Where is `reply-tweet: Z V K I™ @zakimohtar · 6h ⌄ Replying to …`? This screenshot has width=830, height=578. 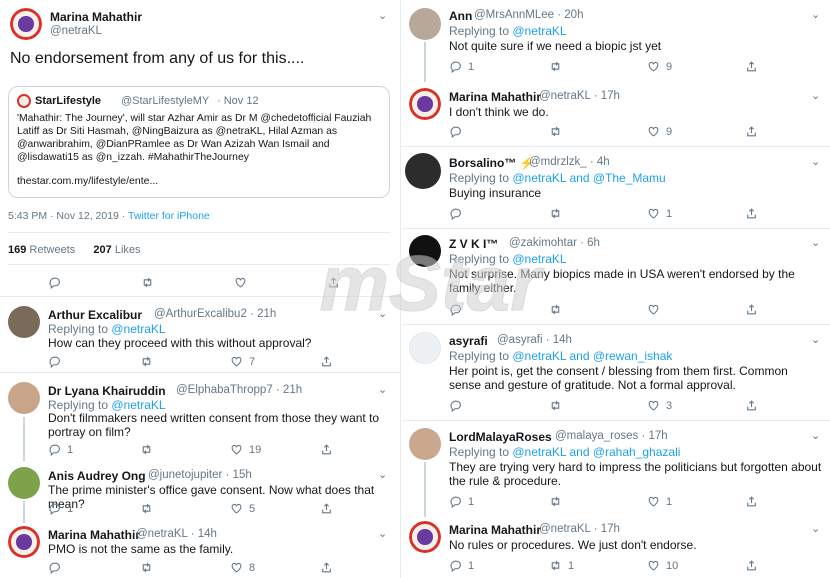
reply-tweet: Z V K I™ @zakimohtar · 6h ⌄ Replying to … is located at coordinates (615, 276).